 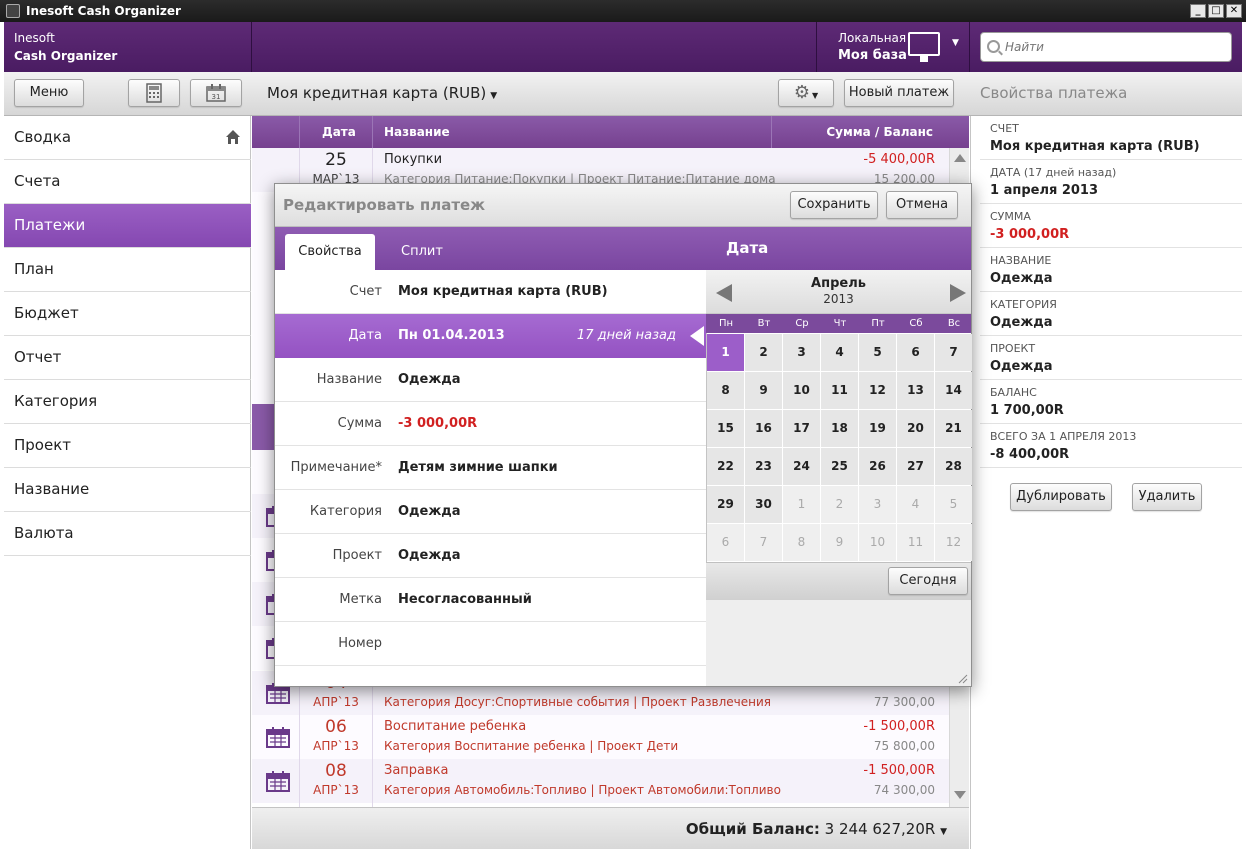 I want to click on sidebar-item-project: Проект, so click(x=127, y=446).